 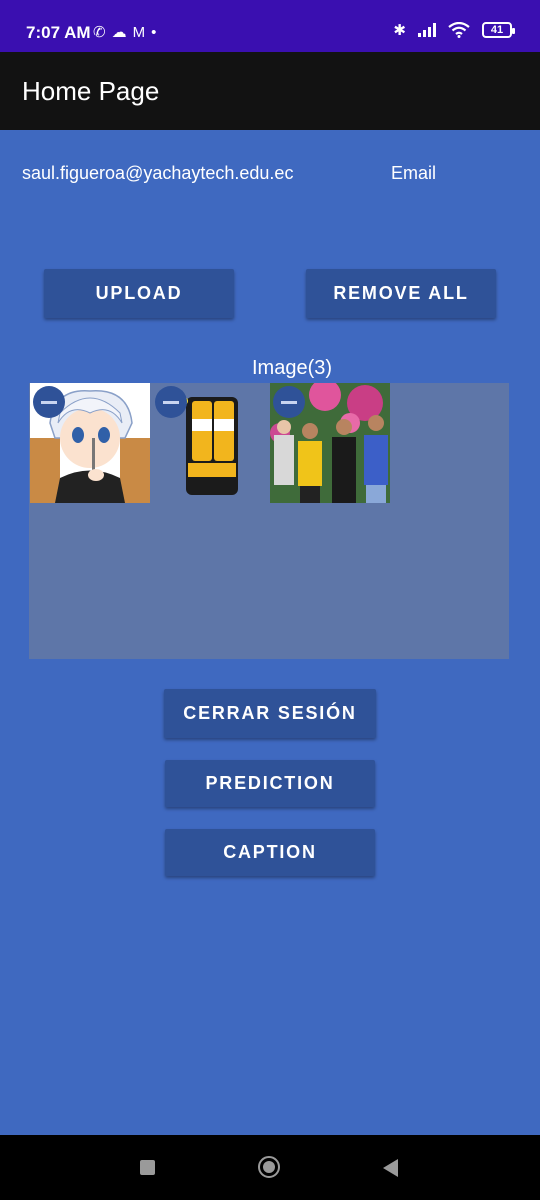 I want to click on images-count-title: Image(3), so click(x=292, y=368).